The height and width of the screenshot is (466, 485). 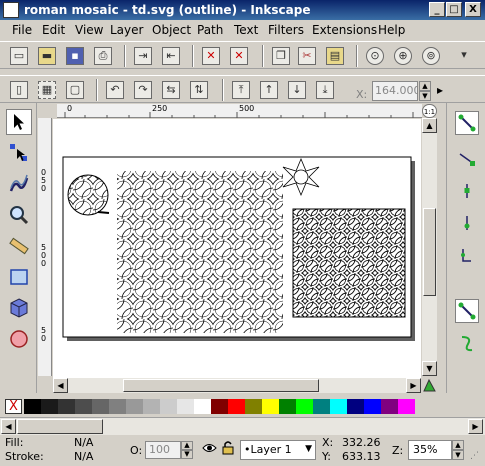 I want to click on minimize-button: _, so click(x=437, y=9).